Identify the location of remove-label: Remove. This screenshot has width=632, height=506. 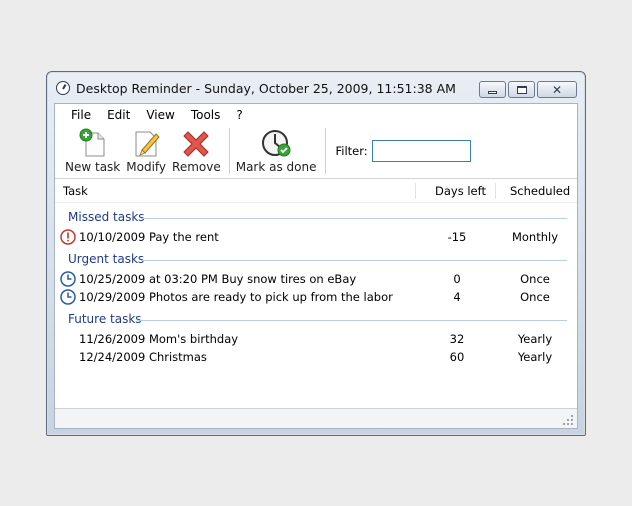
(196, 167).